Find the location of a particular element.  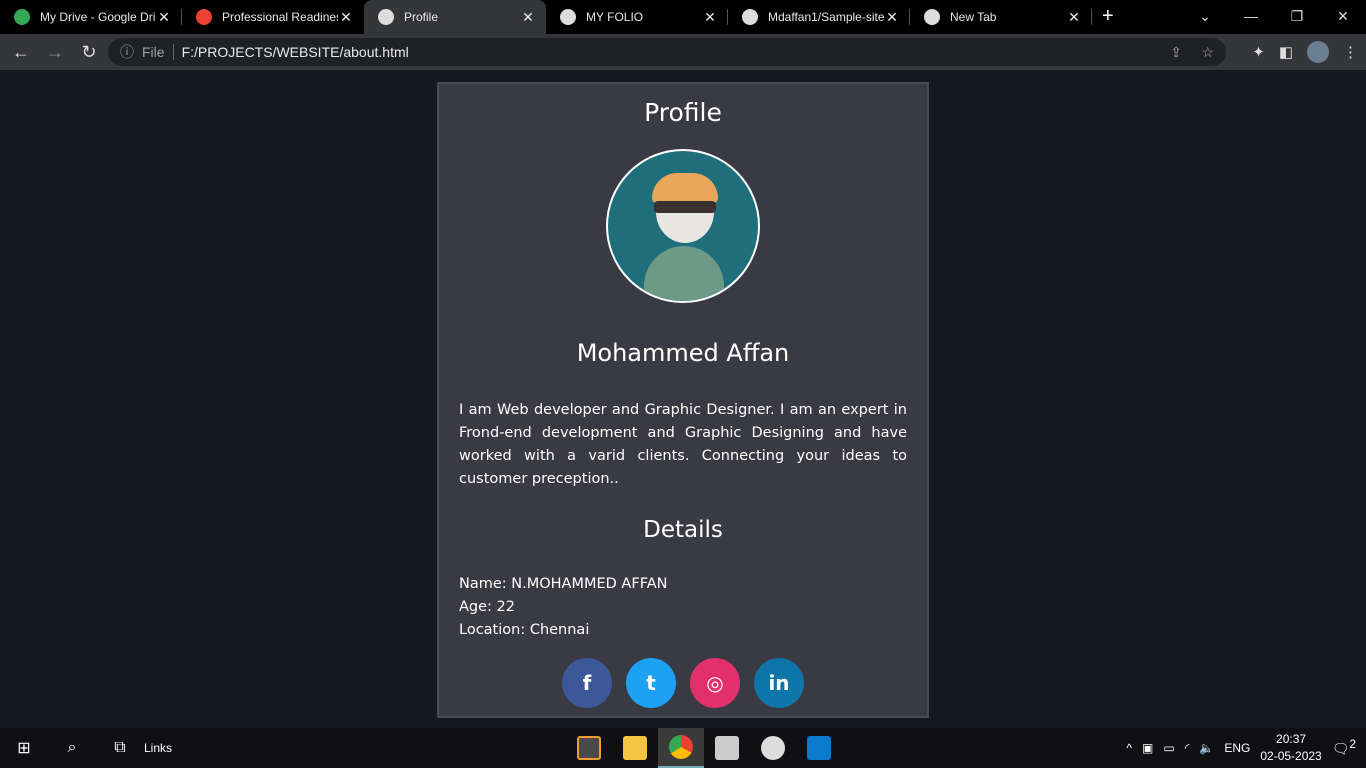

time: 20:37 is located at coordinates (1291, 739).